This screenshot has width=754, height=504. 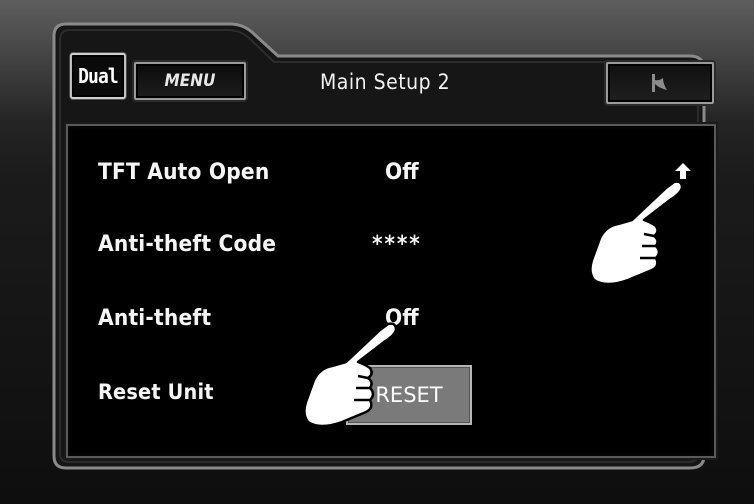 I want to click on reset-unit-label: Reset Unit, so click(x=156, y=392).